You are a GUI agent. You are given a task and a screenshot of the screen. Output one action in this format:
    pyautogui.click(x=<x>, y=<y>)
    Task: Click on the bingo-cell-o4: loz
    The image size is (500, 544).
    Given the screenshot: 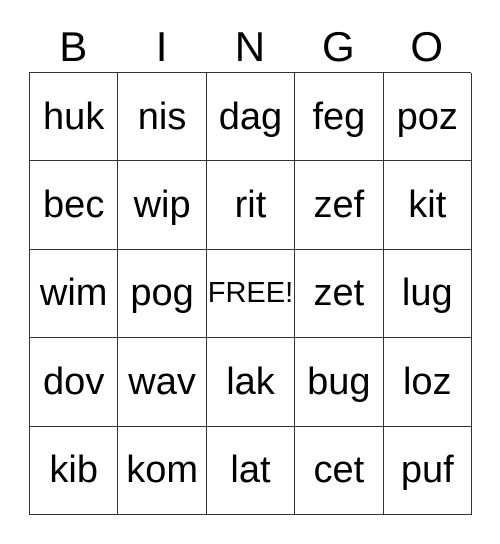 What is the action you would take?
    pyautogui.click(x=427, y=382)
    